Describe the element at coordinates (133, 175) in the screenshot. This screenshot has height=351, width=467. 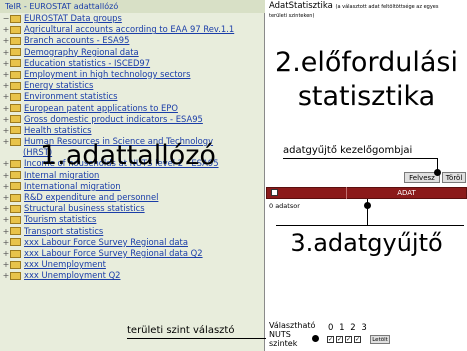
I see `tree-item: + Internal migration` at that location.